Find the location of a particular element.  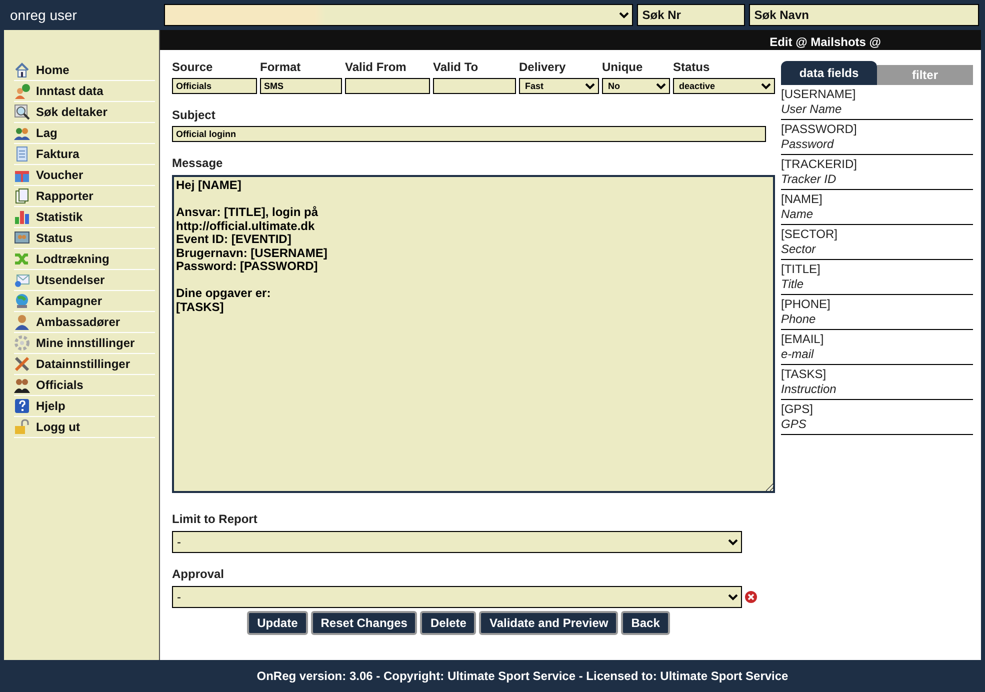

field-label: Unique is located at coordinates (623, 67).